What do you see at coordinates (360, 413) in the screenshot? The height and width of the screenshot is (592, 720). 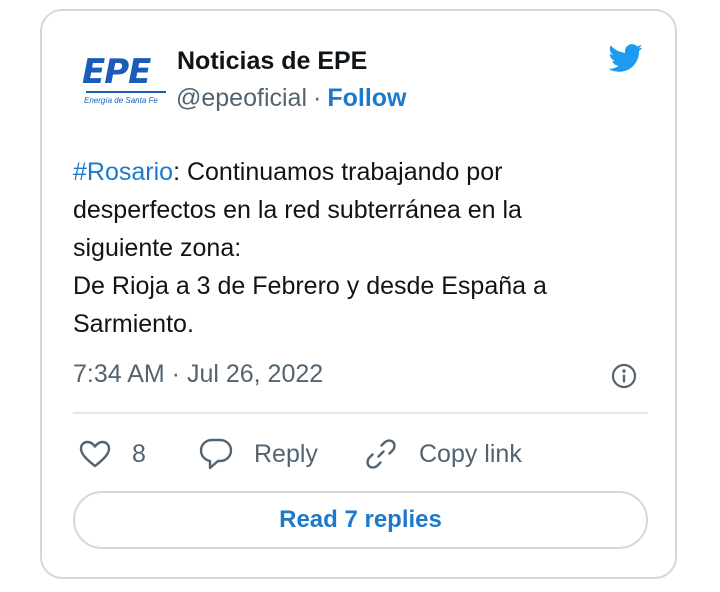 I see `divider` at bounding box center [360, 413].